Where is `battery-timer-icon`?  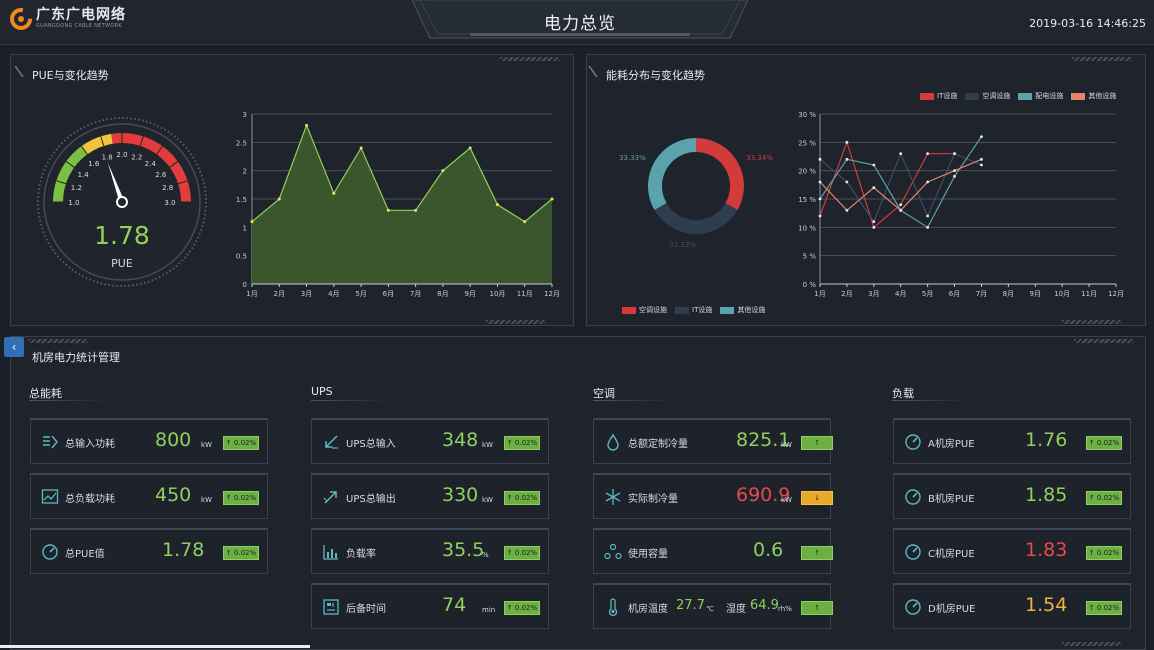
battery-timer-icon is located at coordinates (331, 607).